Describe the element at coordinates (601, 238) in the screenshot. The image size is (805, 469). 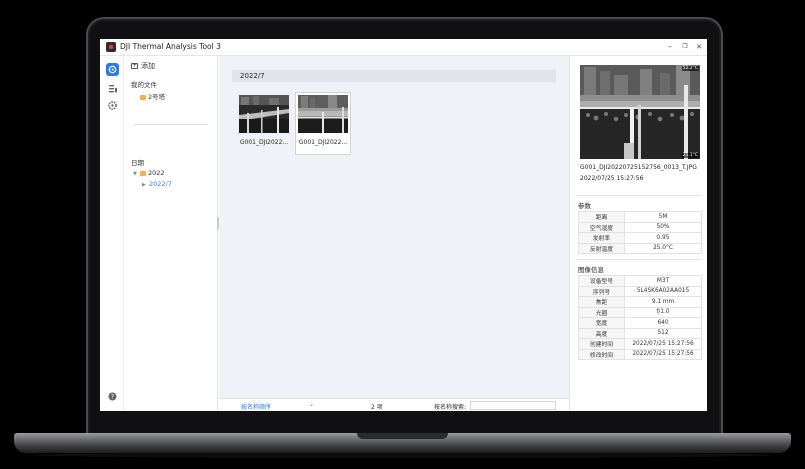
I see `param-key: 发射率` at that location.